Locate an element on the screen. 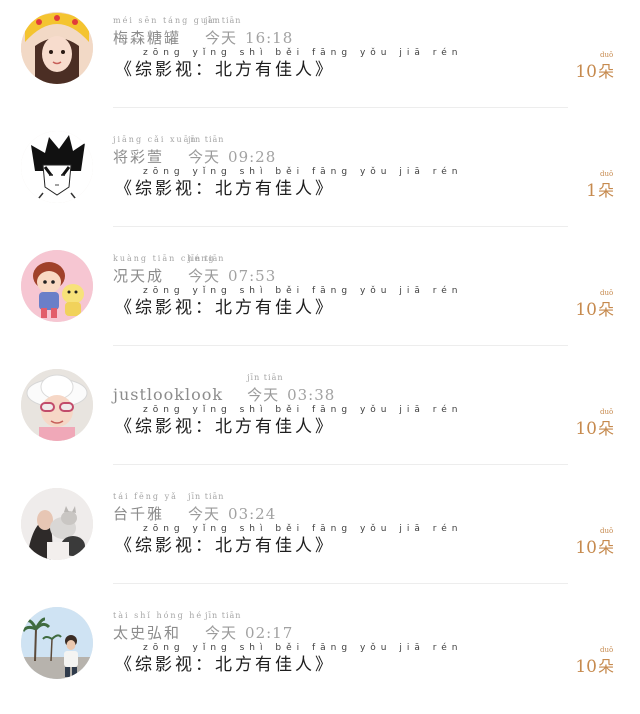 The image size is (640, 714). user-name-text: 梅森糖罐 is located at coordinates (147, 38).